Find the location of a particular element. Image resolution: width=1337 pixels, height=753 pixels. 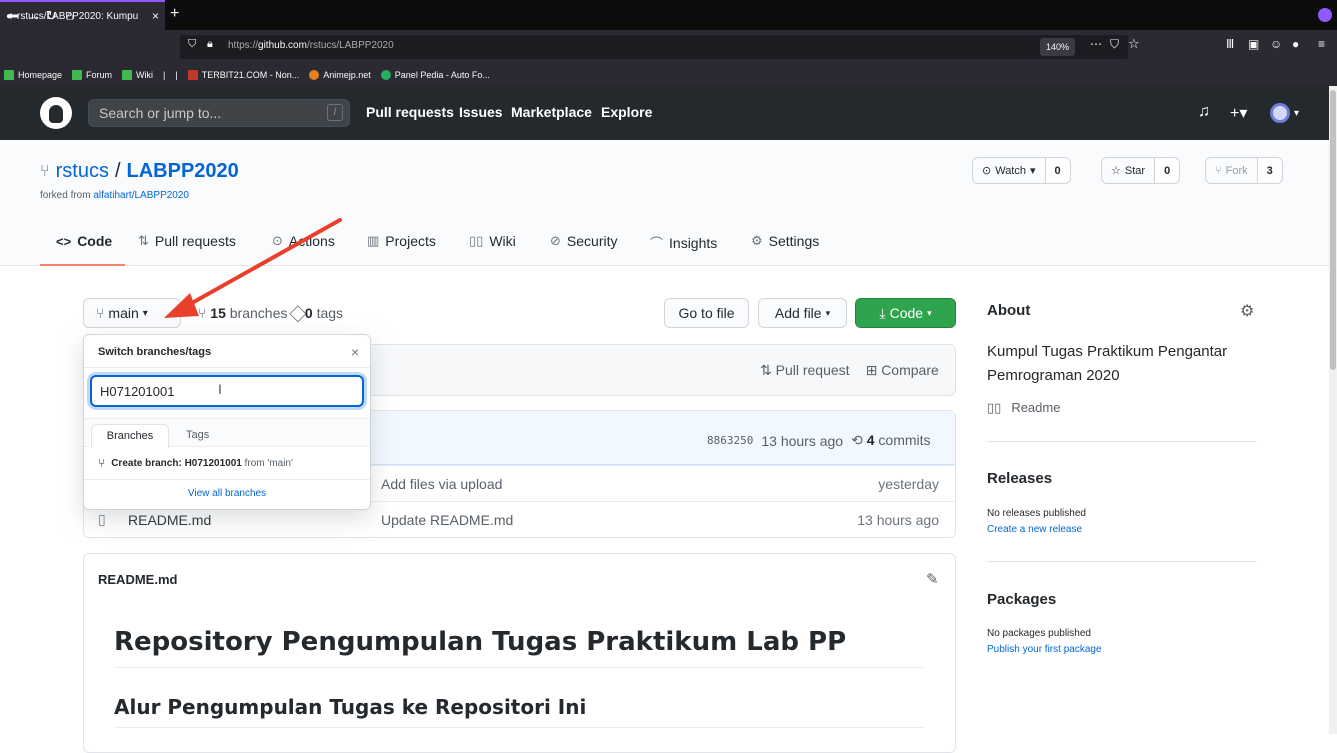

library-icon: Ⅲ is located at coordinates (1230, 44).